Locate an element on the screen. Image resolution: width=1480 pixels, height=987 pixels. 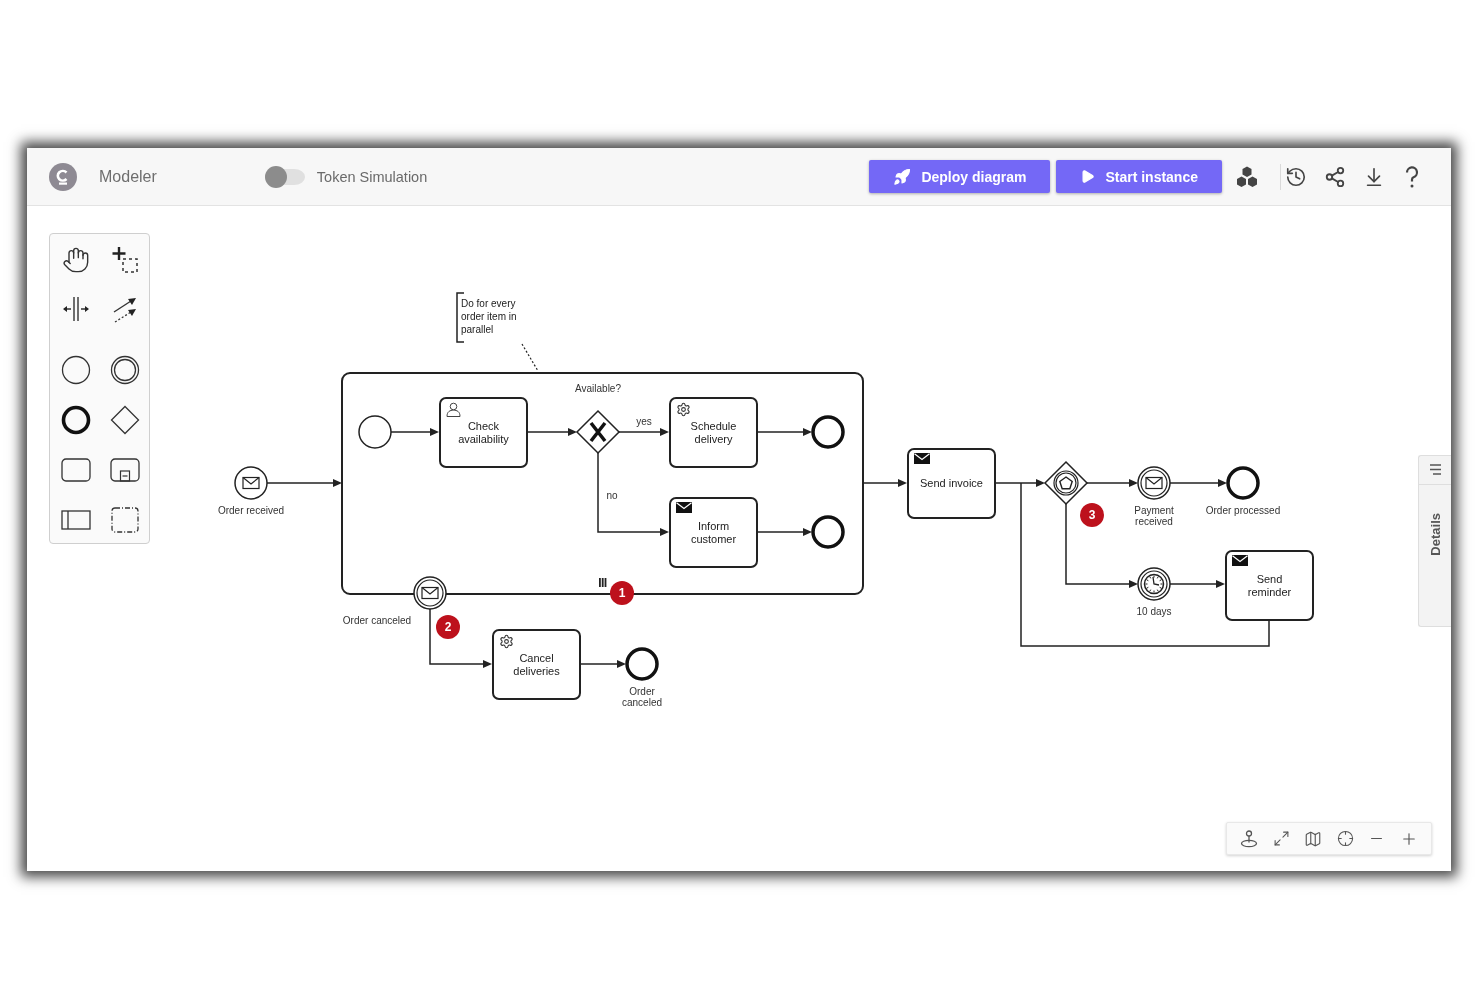
expand-icon is located at coordinates (1281, 838).